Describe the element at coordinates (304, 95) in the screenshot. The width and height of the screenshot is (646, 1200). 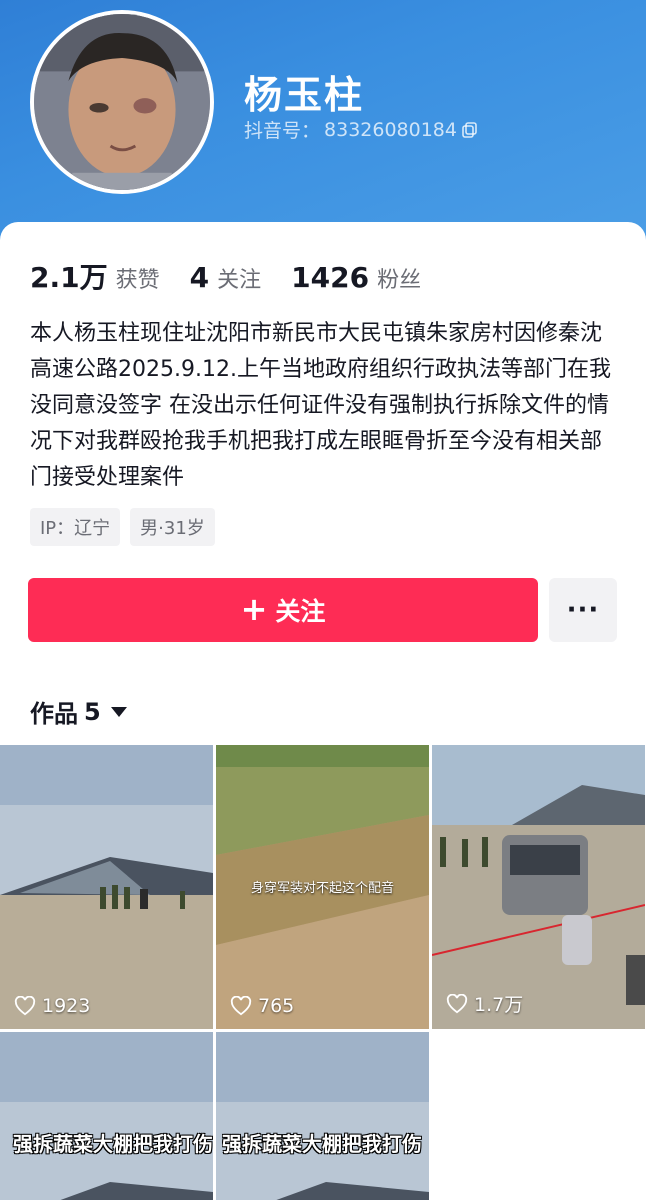
I see `nickname: 杨玉柱` at that location.